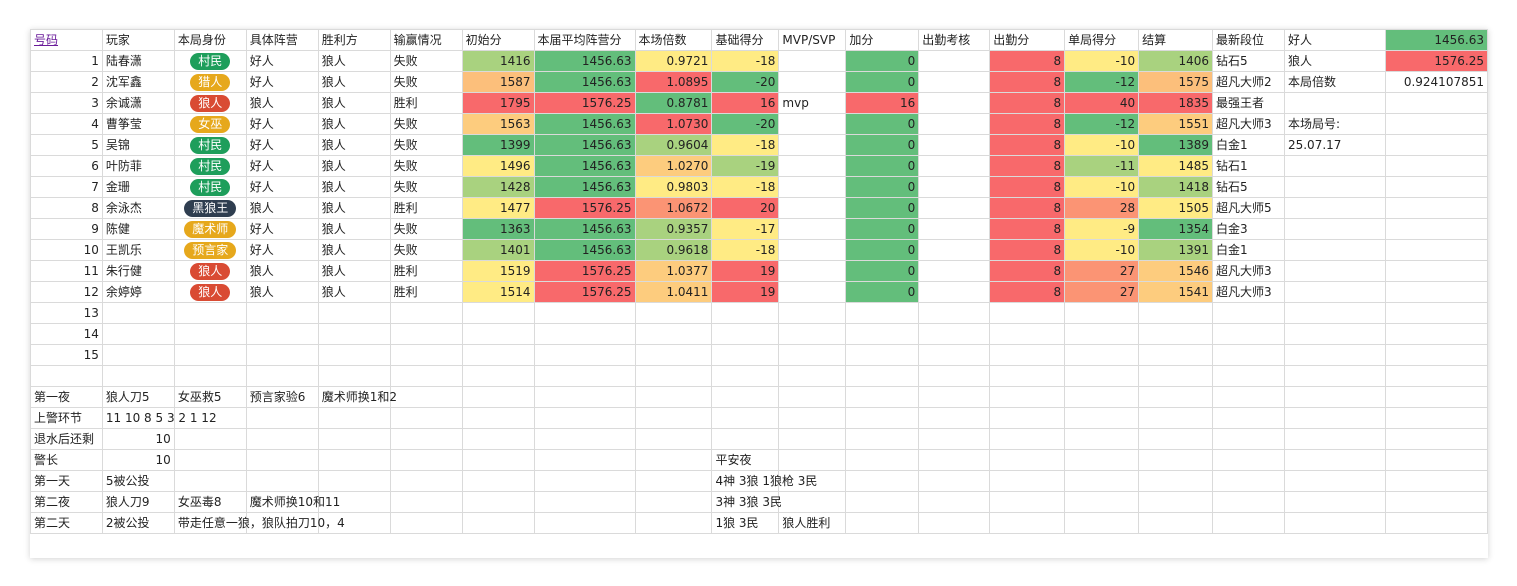 The height and width of the screenshot is (586, 1517). I want to click on cell-rank: 超凡大师2, so click(1248, 82).